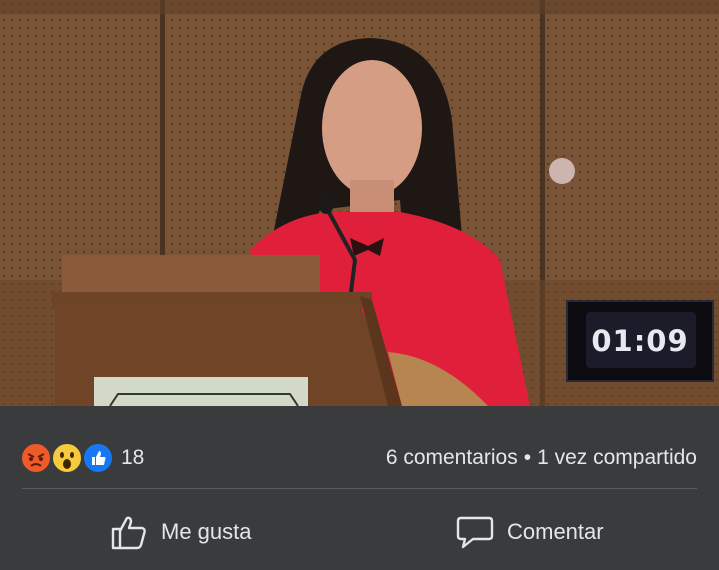 The width and height of the screenshot is (719, 570). Describe the element at coordinates (132, 458) in the screenshot. I see `reaction-count: 18` at that location.